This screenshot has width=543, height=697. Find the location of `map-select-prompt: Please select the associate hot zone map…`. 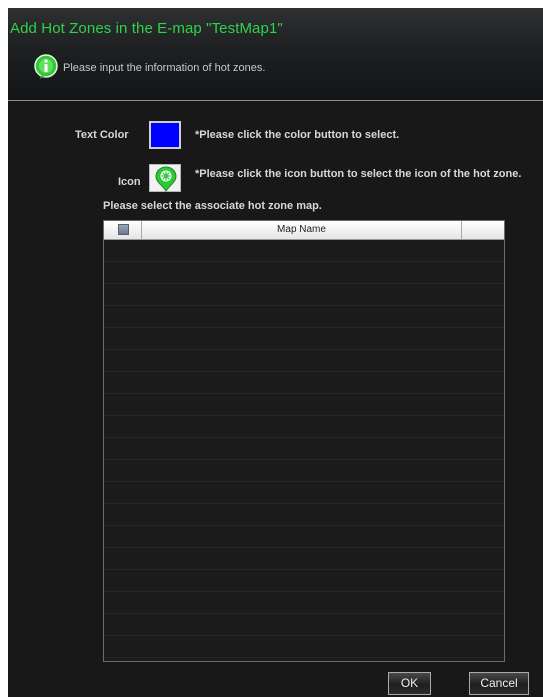

map-select-prompt: Please select the associate hot zone map… is located at coordinates (212, 206).